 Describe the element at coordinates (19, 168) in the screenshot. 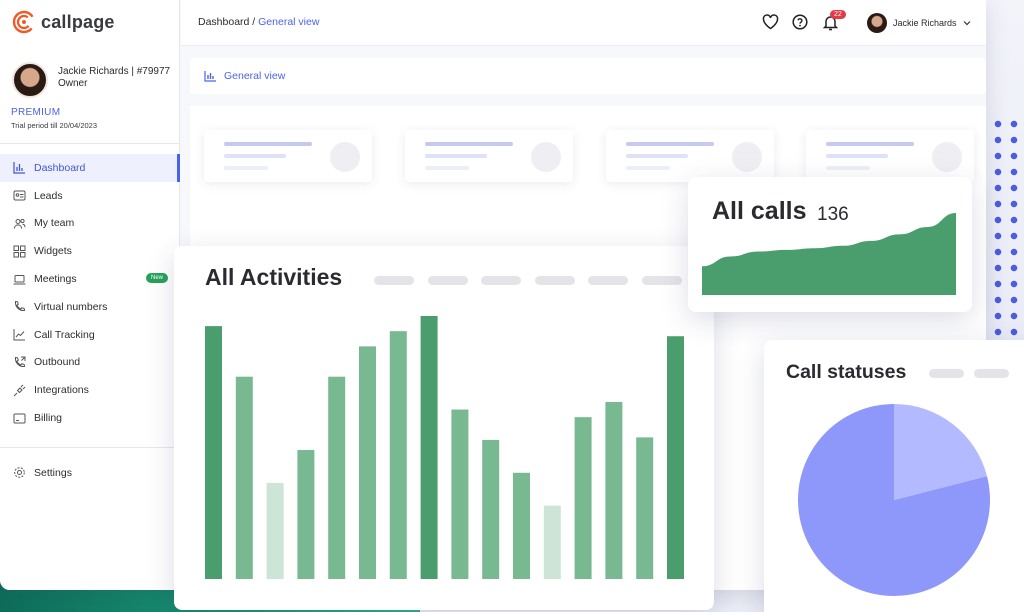

I see `dashboard-icon` at that location.